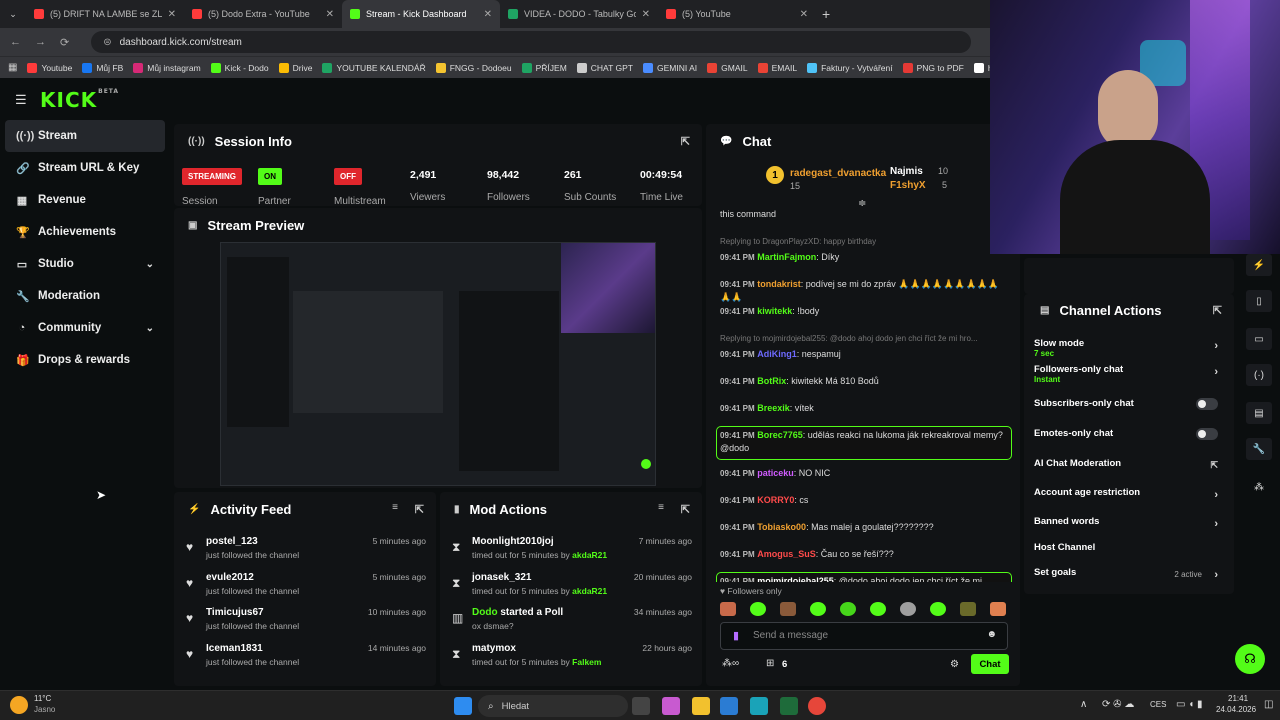  I want to click on bookmark-item: Faktury - Vytváření, so click(850, 67).